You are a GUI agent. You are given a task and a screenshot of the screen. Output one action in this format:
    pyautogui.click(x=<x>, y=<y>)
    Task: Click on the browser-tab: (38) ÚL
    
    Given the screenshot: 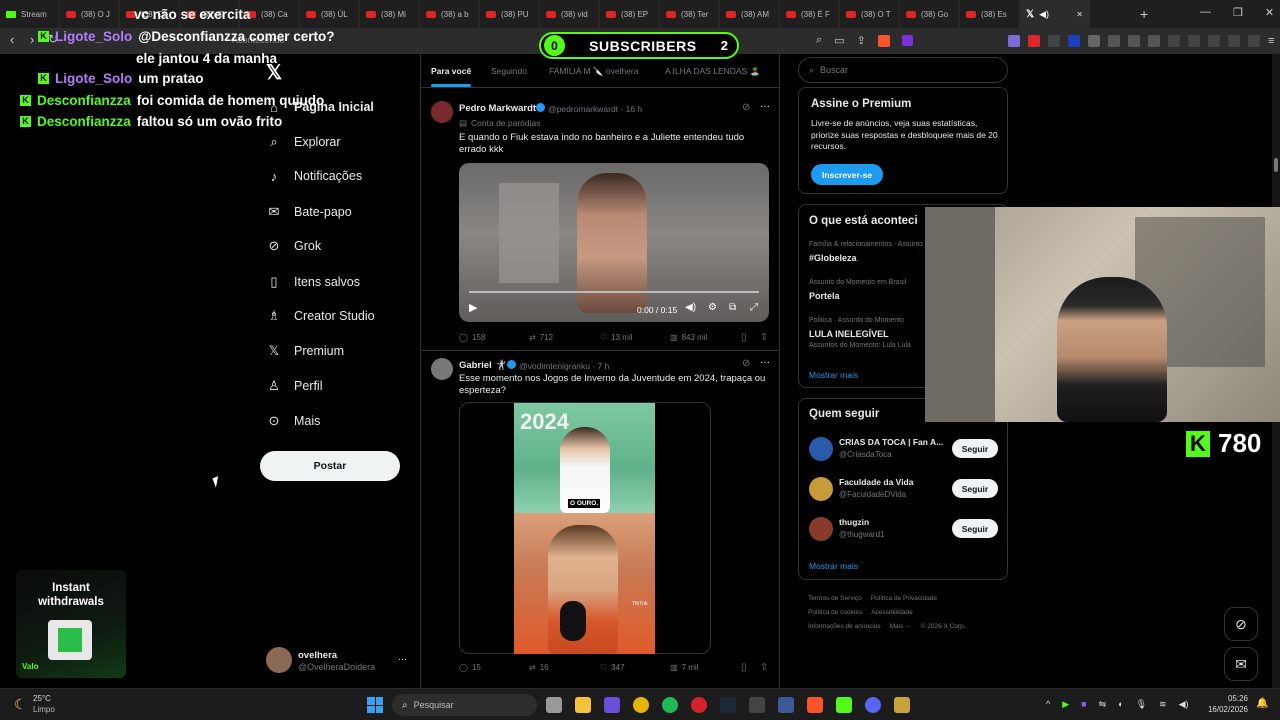 What is the action you would take?
    pyautogui.click(x=330, y=14)
    